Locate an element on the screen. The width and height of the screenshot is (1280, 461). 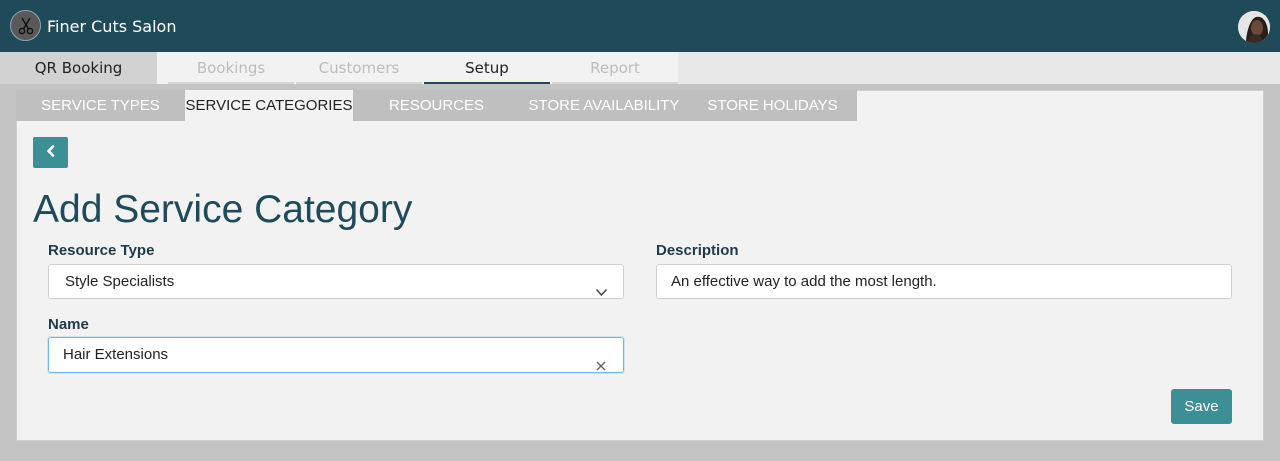
chevron-down-icon is located at coordinates (601, 292).